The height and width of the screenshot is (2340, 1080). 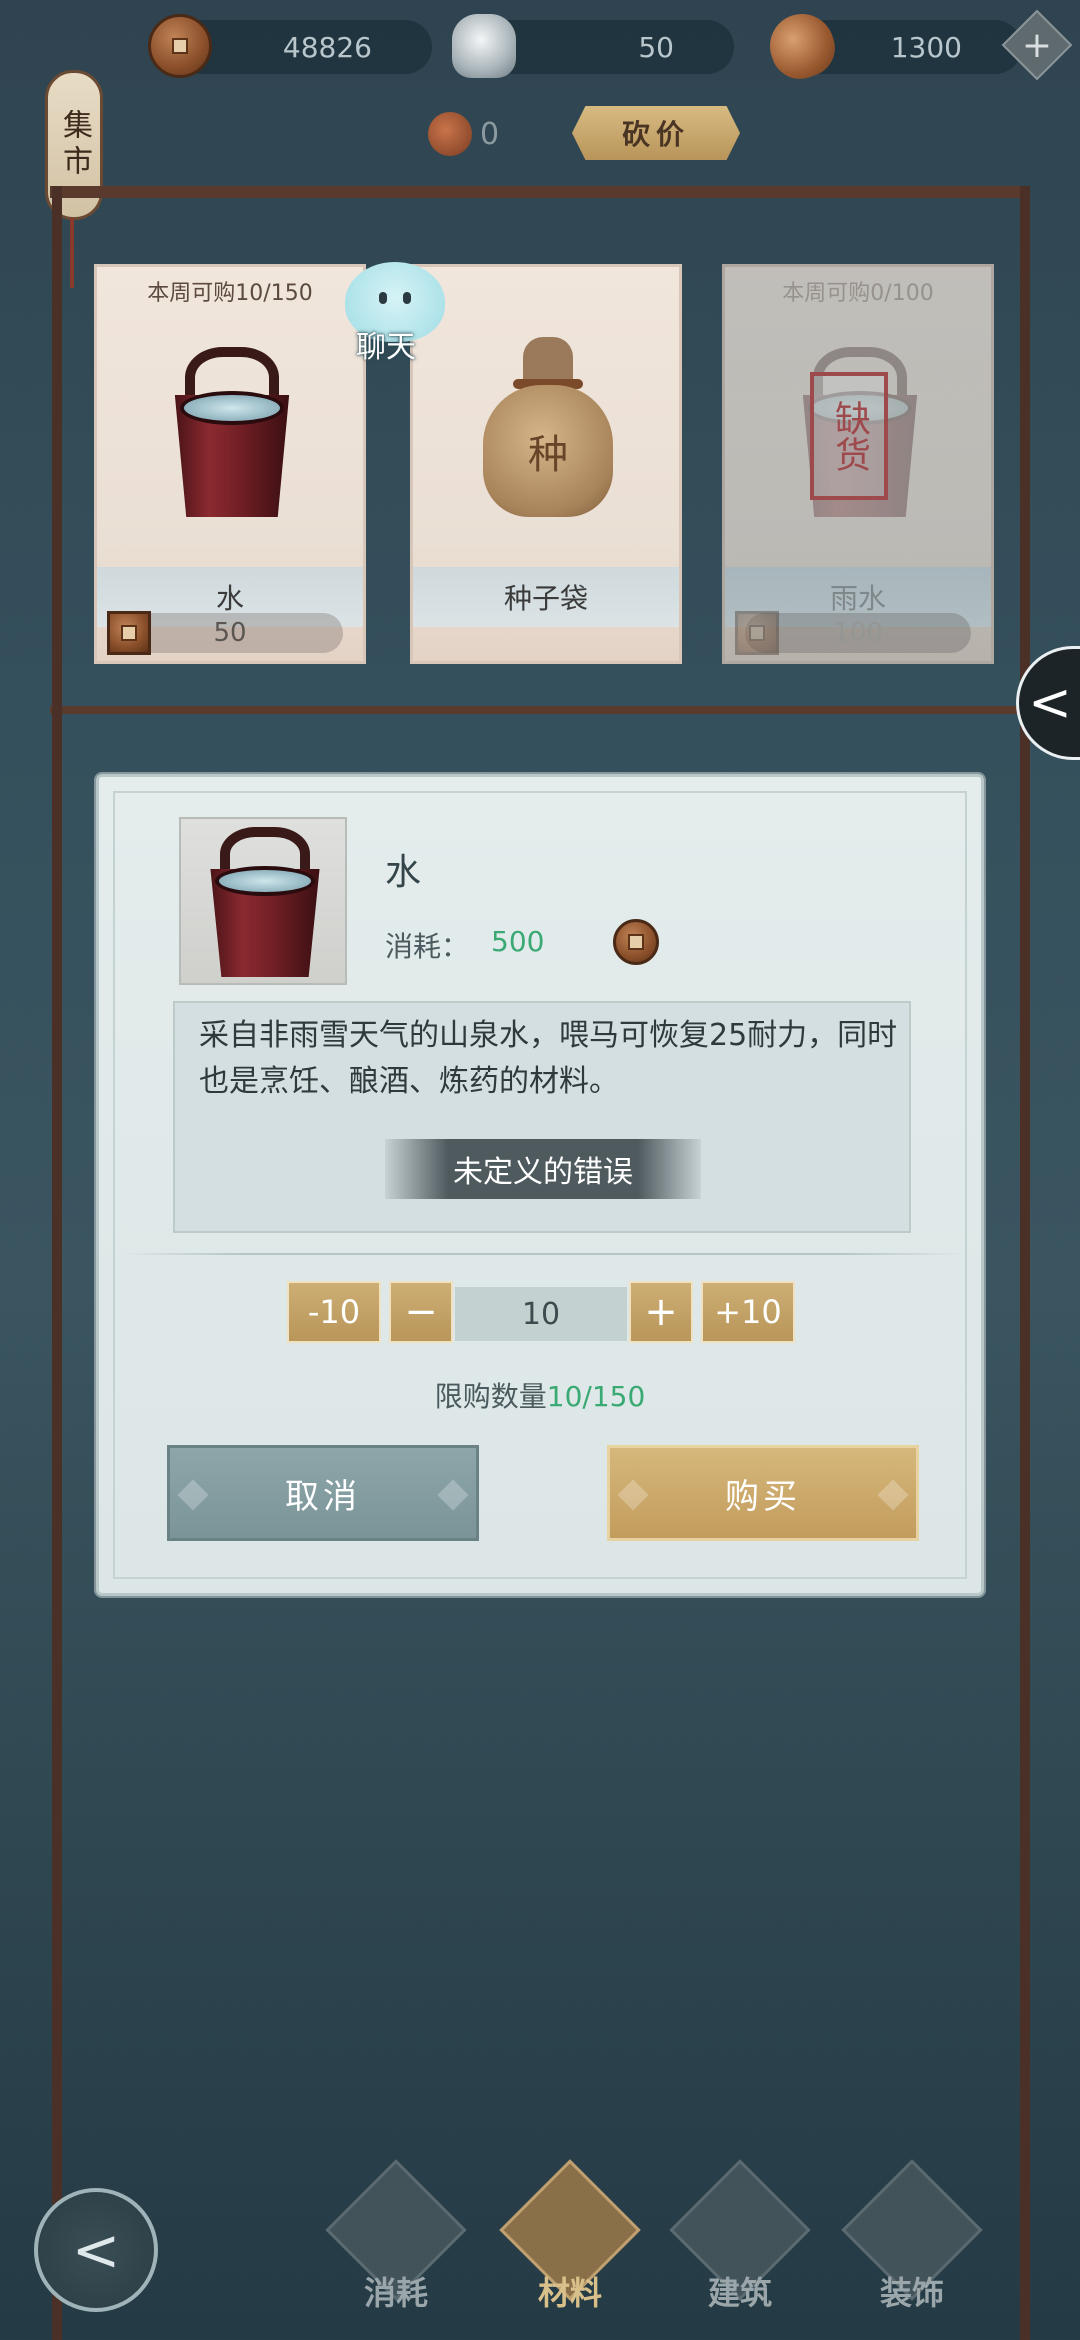 I want to click on silver-ingot-icon, so click(x=484, y=46).